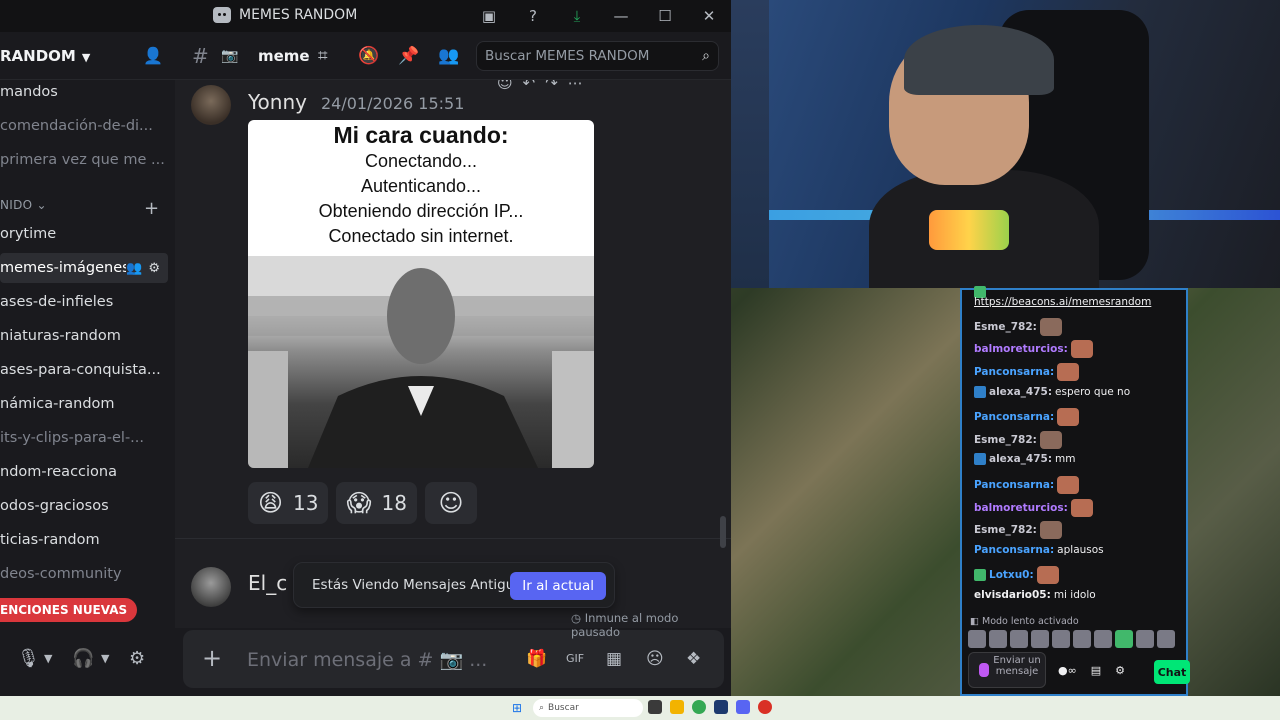 The width and height of the screenshot is (1280, 720). I want to click on user-settings-icon: ⚙, so click(137, 658).